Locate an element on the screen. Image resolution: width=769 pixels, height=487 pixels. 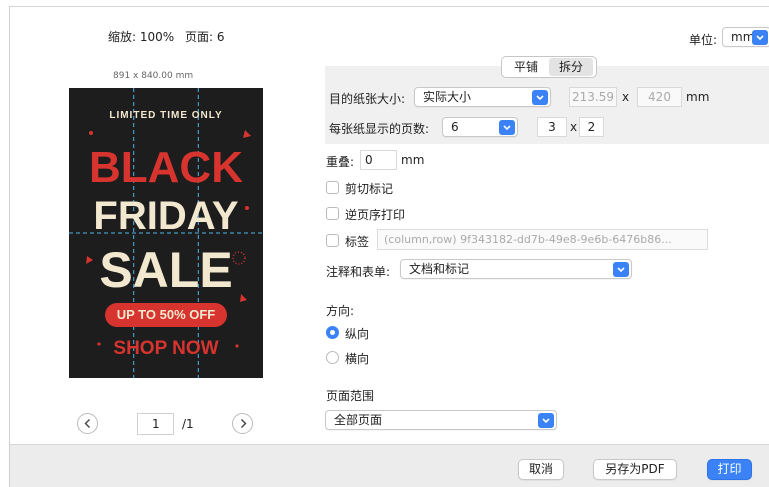
prev-page-button is located at coordinates (87, 423).